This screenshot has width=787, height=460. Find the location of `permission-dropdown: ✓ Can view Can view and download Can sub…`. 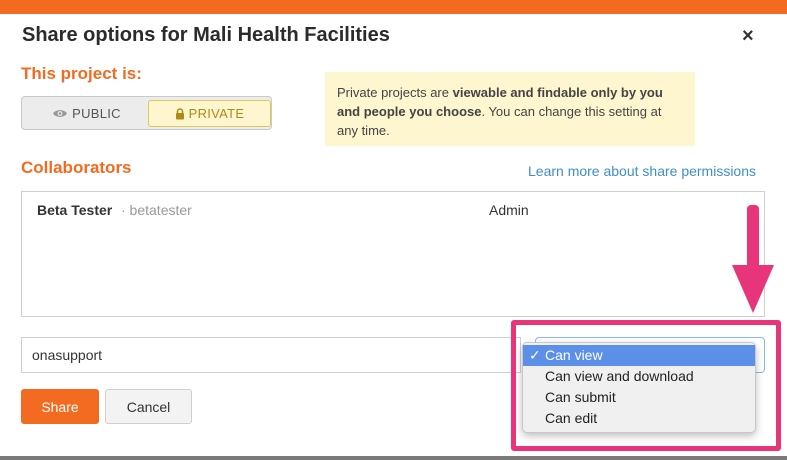

permission-dropdown: ✓ Can view Can view and download Can sub… is located at coordinates (639, 387).